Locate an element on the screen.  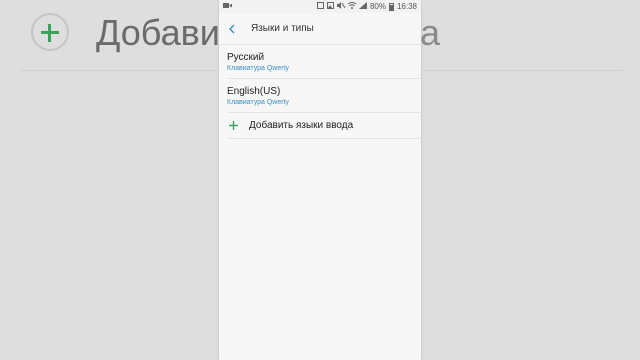
bg-add-text-right: а is located at coordinates (430, 32).